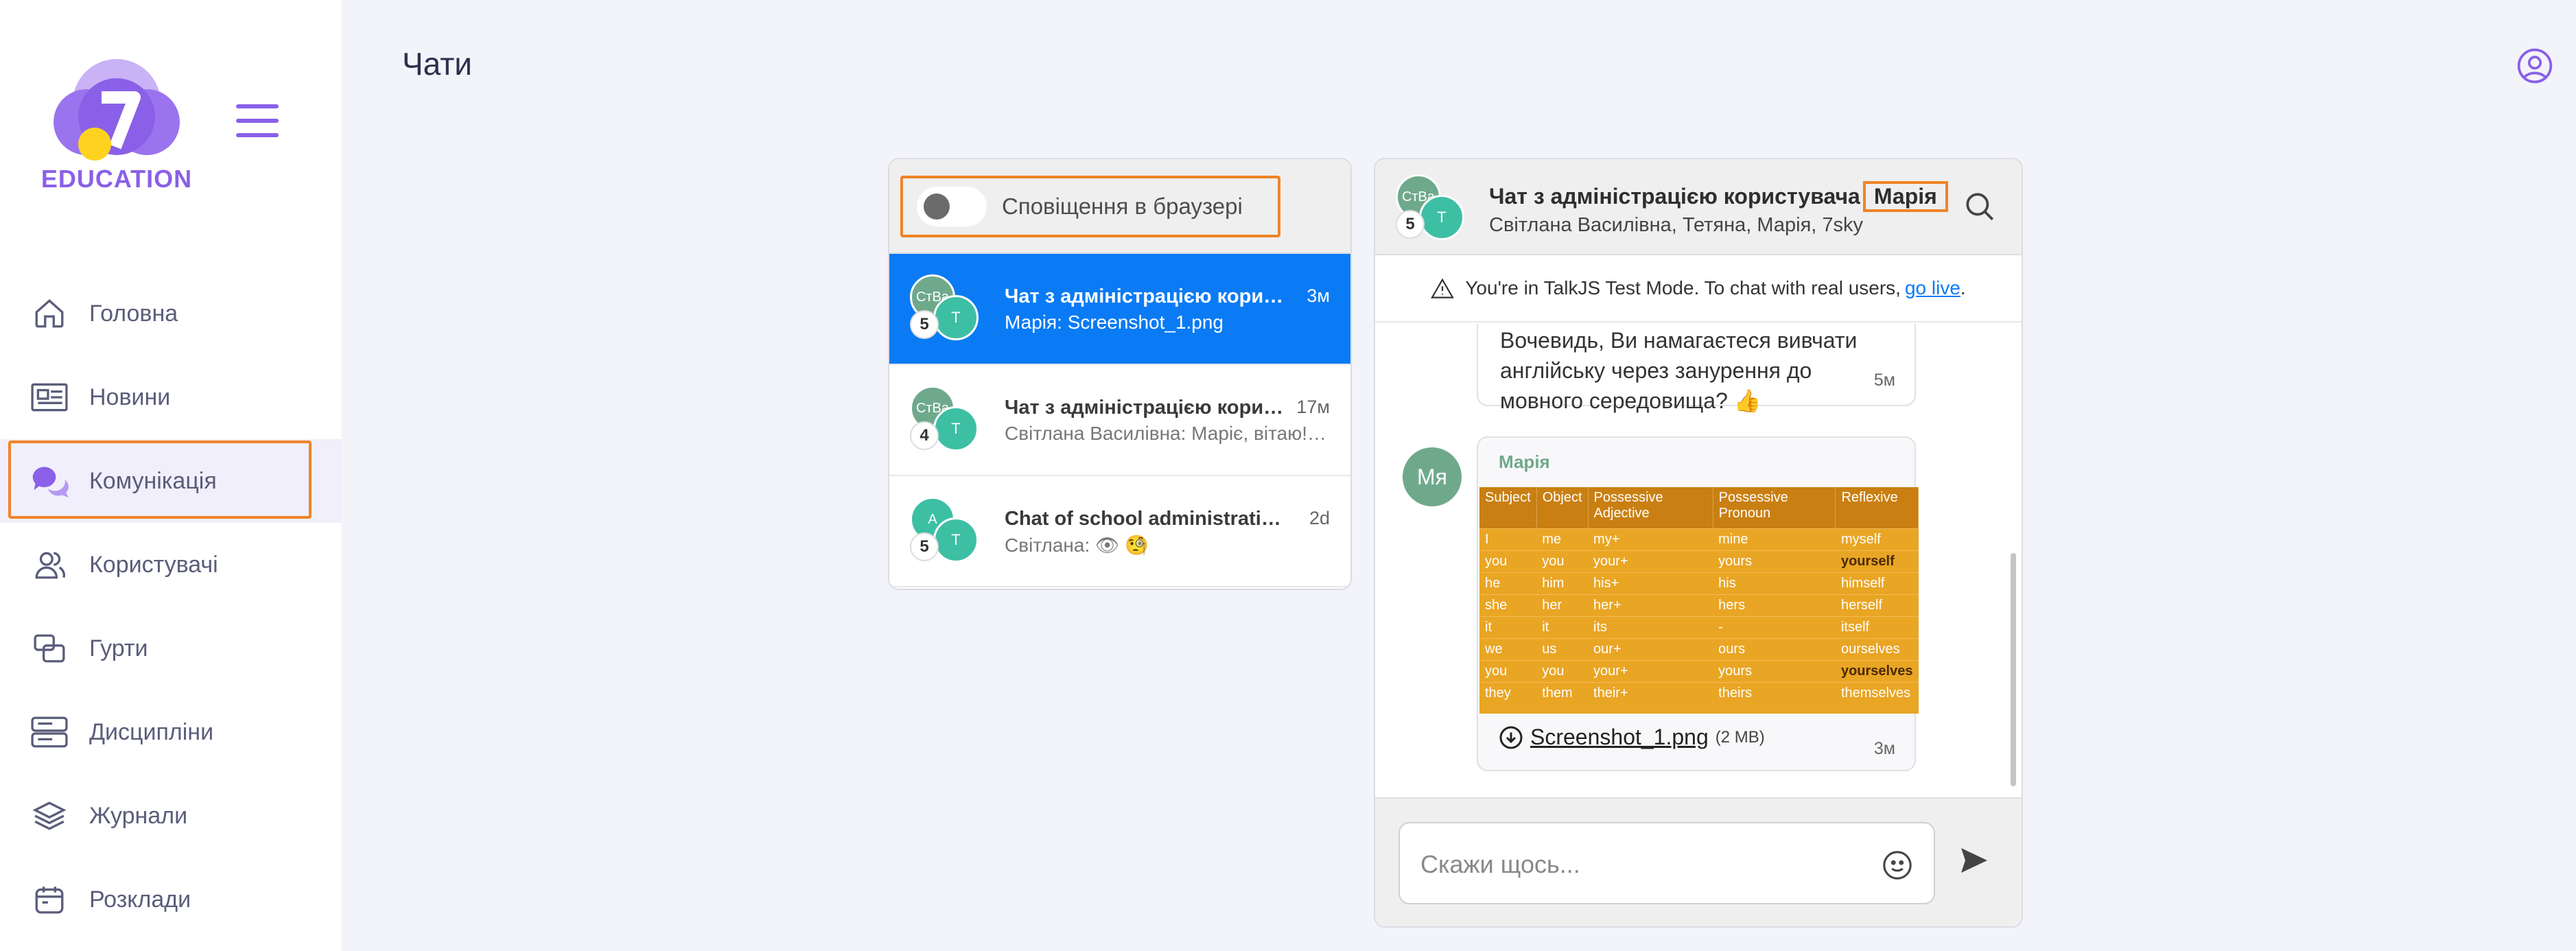 This screenshot has width=2576, height=951. I want to click on disciplines-icon, so click(49, 732).